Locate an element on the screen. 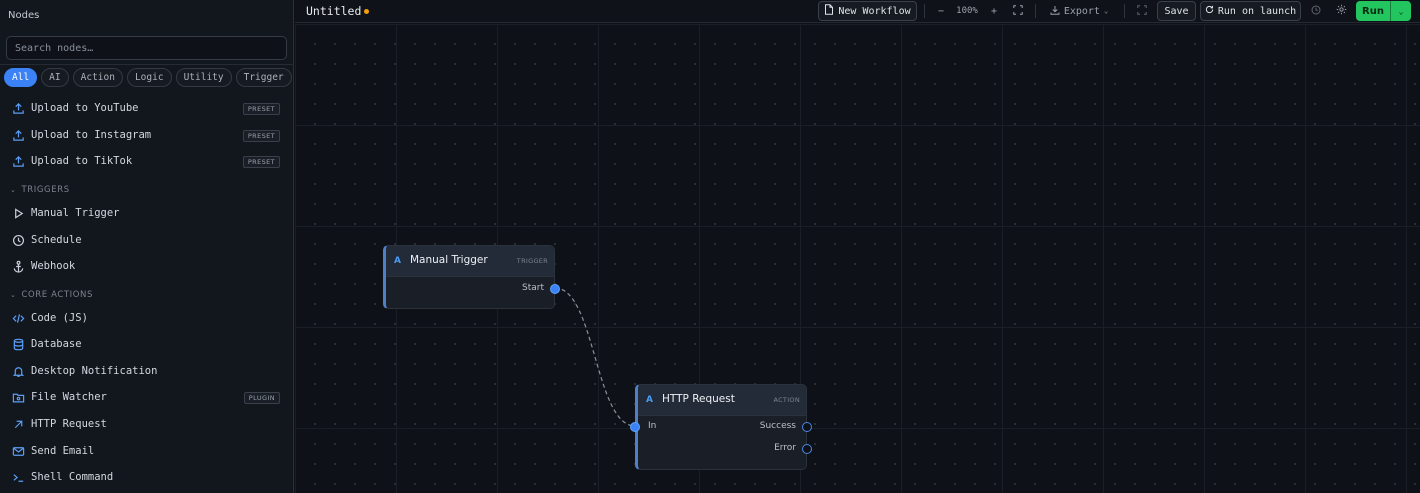 This screenshot has height=493, width=1420. output-port-error is located at coordinates (807, 449).